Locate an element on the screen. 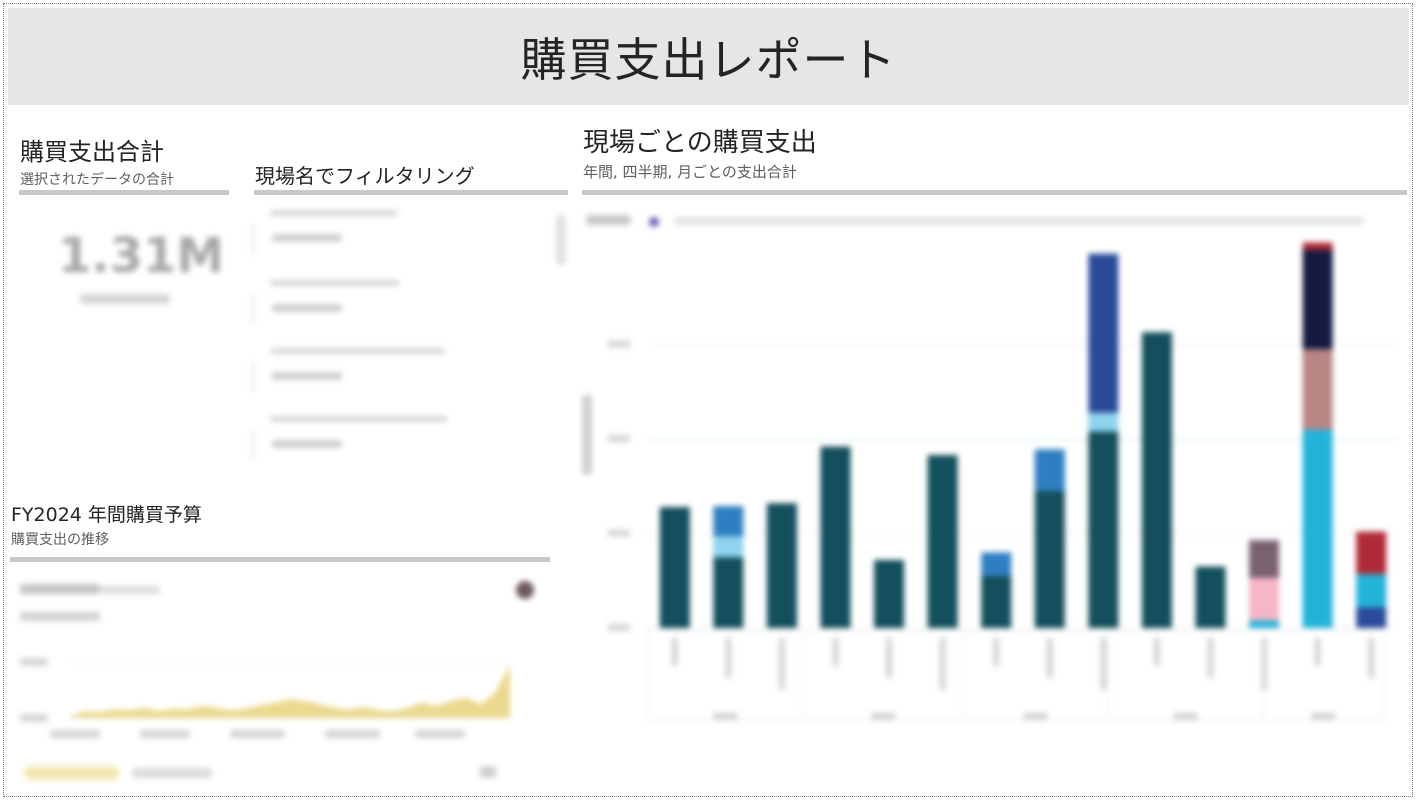 The image size is (1417, 801). budget-chart-label-secondary is located at coordinates (130, 590).